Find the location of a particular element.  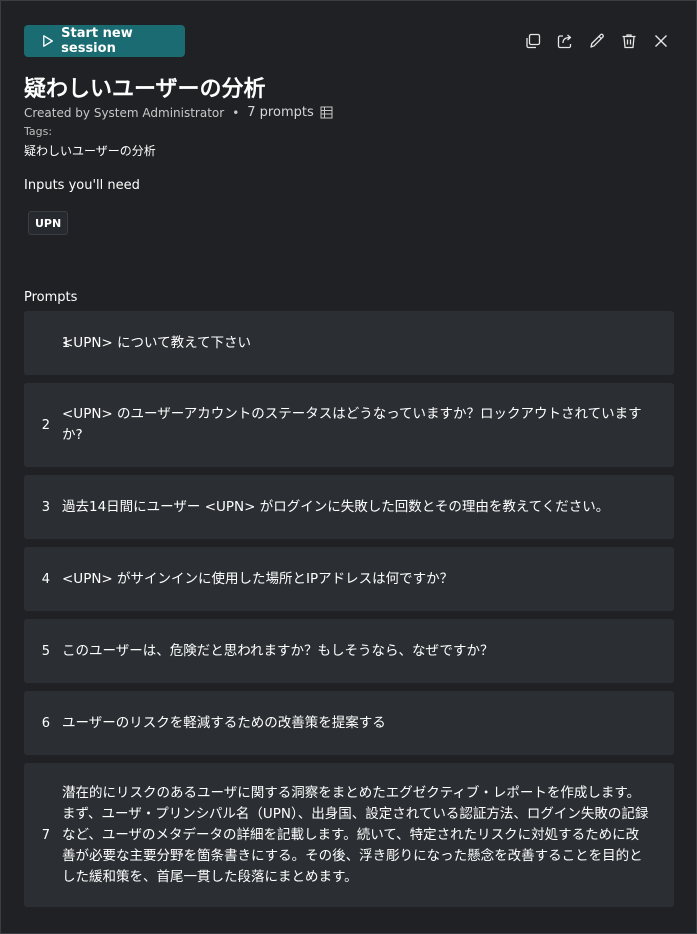

delete-icon is located at coordinates (629, 41).